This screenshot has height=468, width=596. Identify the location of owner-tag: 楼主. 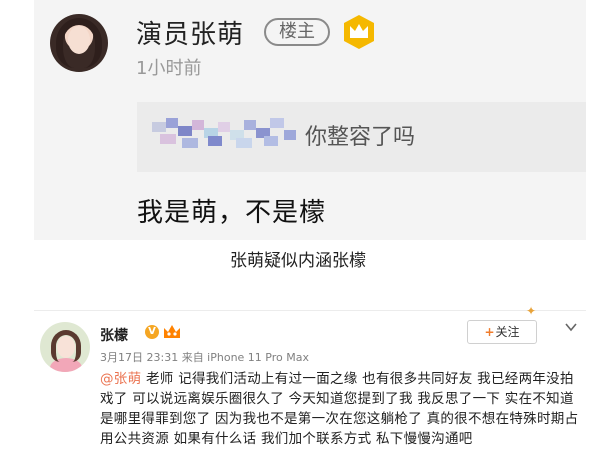
(297, 32).